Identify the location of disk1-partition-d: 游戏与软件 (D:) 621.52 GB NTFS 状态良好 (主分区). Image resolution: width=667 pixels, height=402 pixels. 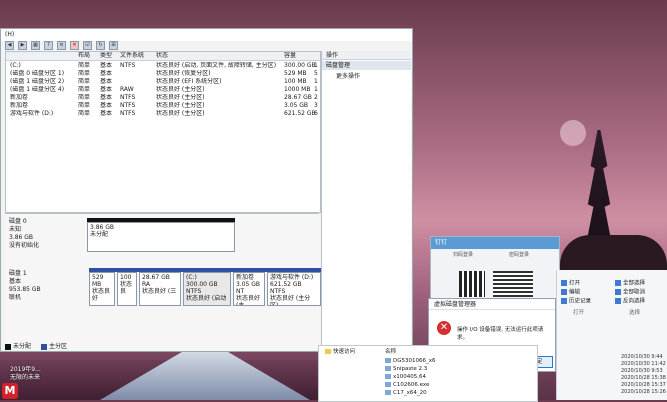
(294, 289).